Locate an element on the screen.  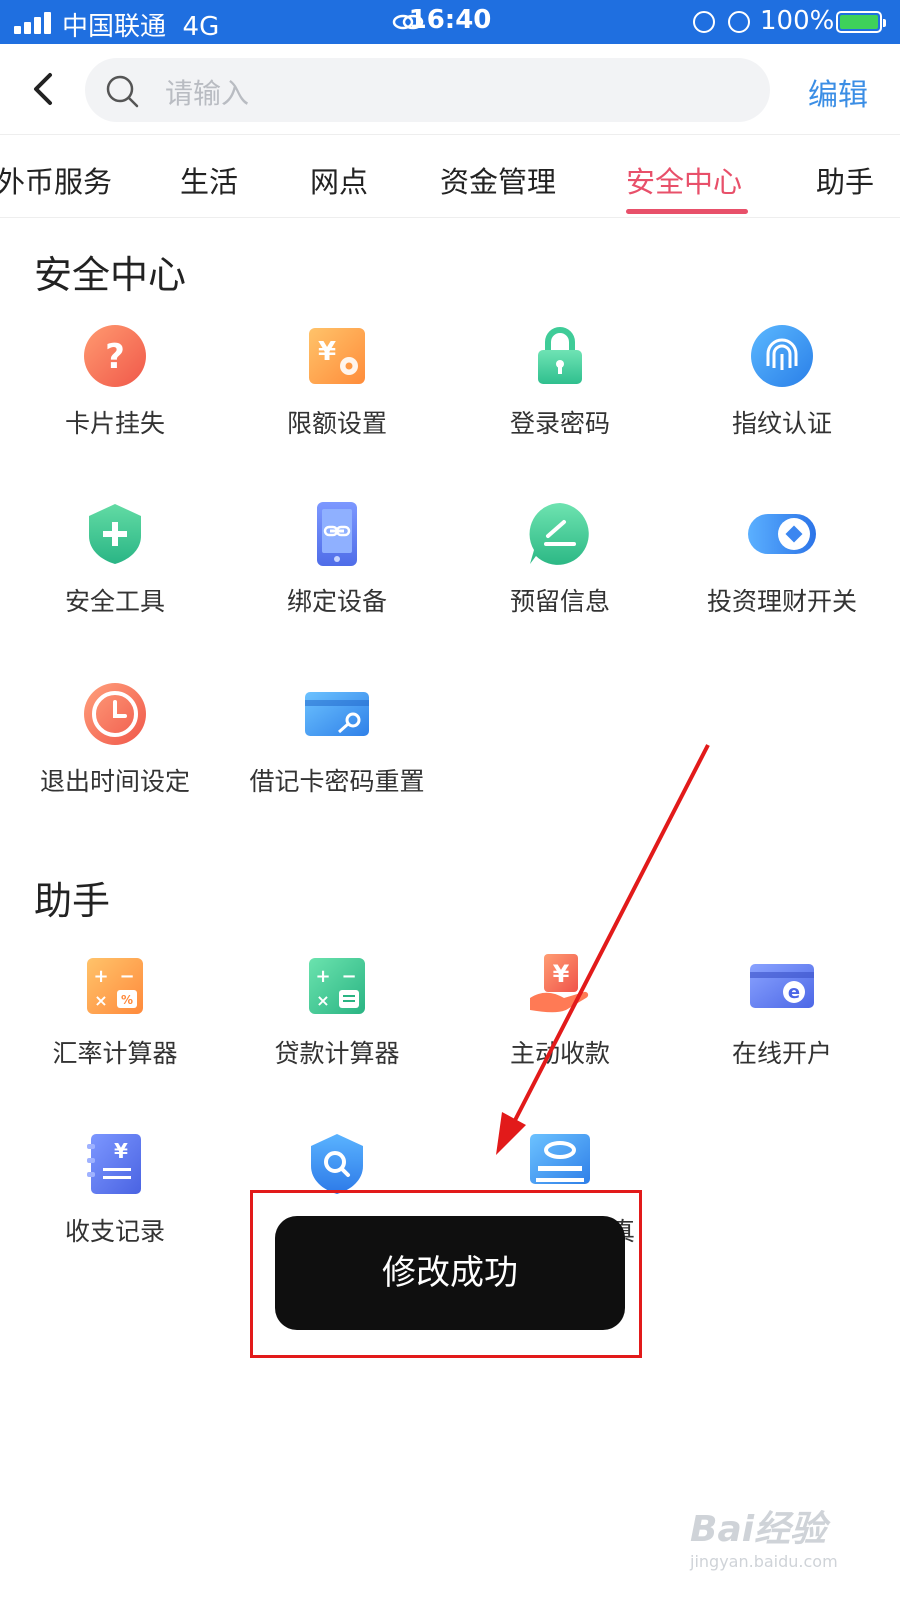
watermark-brand: Bai经验 is located at coordinates (758, 1529).